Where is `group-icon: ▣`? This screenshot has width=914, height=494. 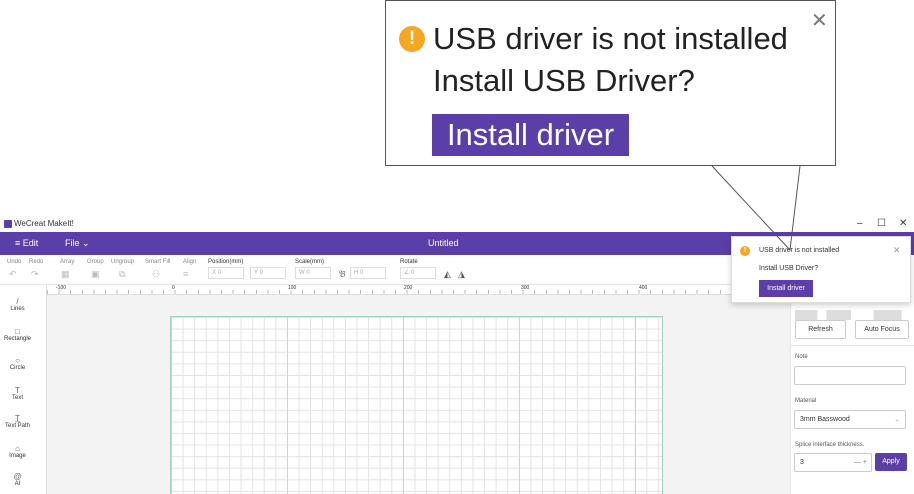
group-icon: ▣ is located at coordinates (95, 274).